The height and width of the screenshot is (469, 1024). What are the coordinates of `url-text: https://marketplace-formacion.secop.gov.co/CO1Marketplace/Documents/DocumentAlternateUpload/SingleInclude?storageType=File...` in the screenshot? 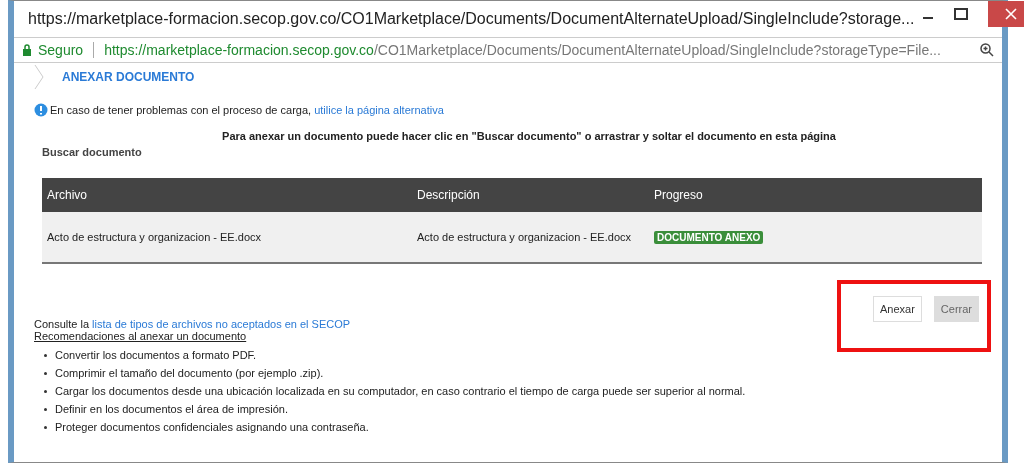 It's located at (523, 50).